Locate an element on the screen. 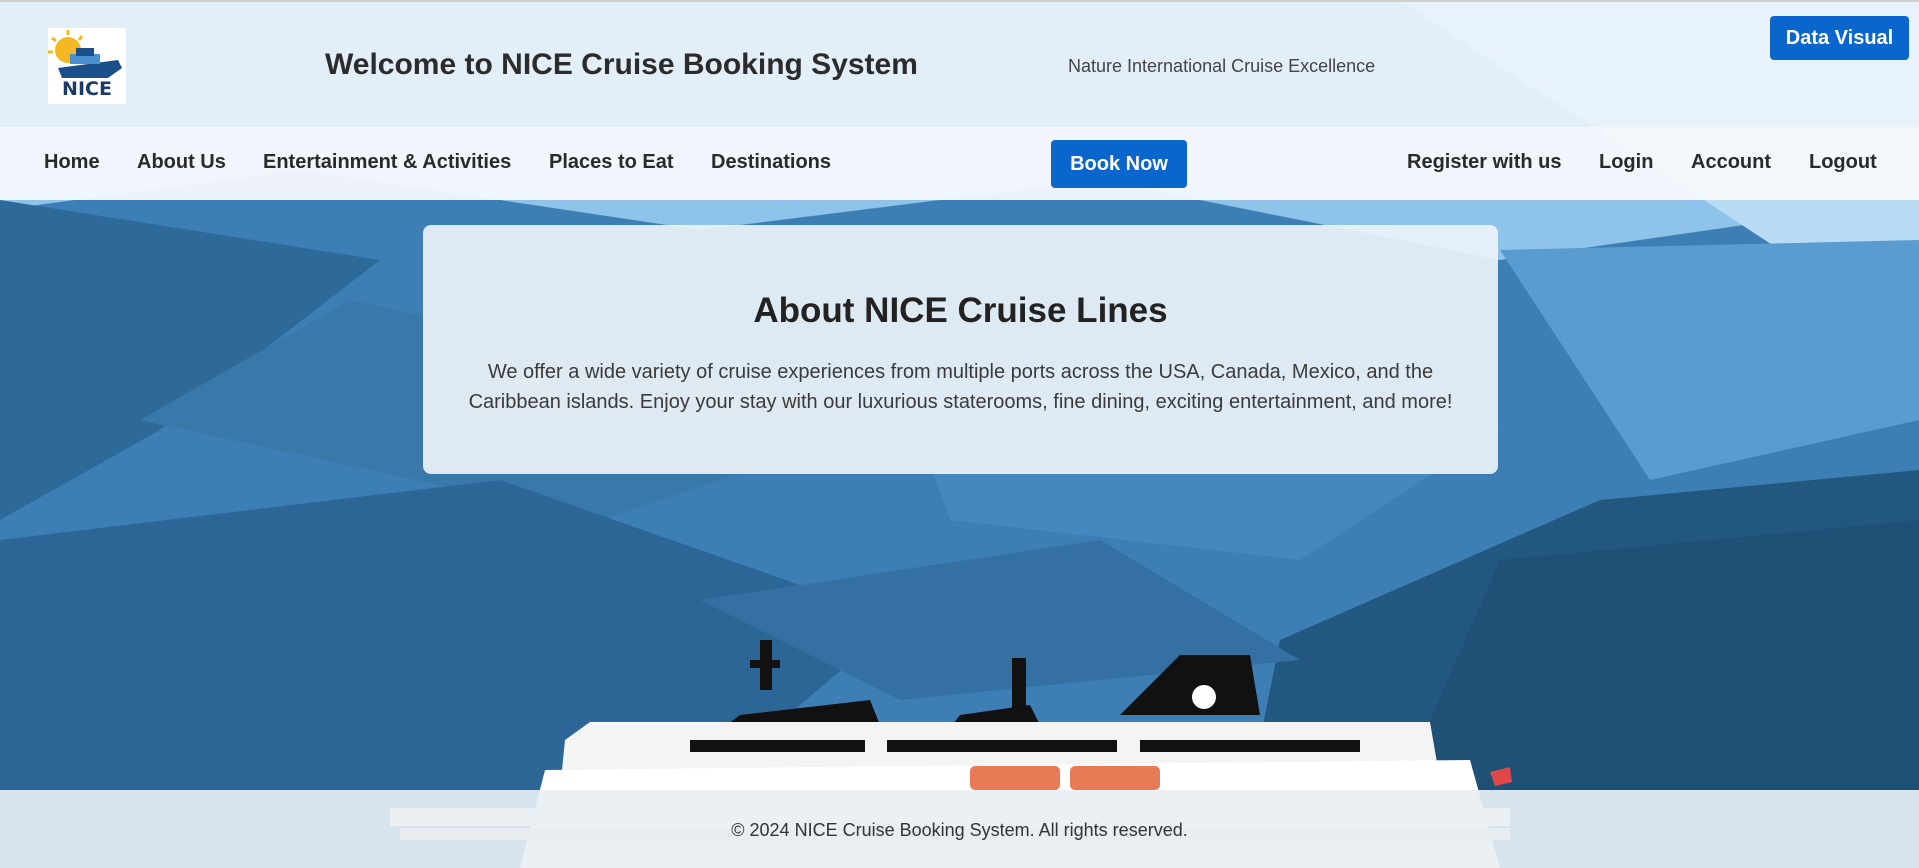  site-tagline: Nature International Cruise Excellence is located at coordinates (1222, 66).